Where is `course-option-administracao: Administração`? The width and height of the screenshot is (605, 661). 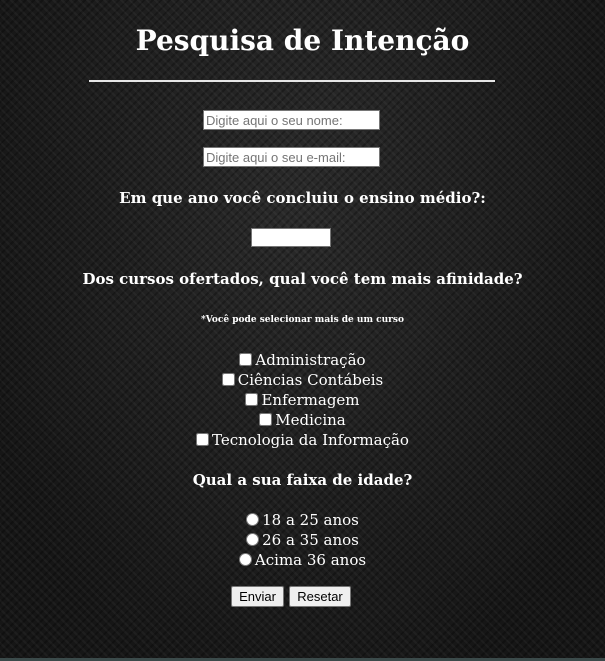 course-option-administracao: Administração is located at coordinates (302, 360).